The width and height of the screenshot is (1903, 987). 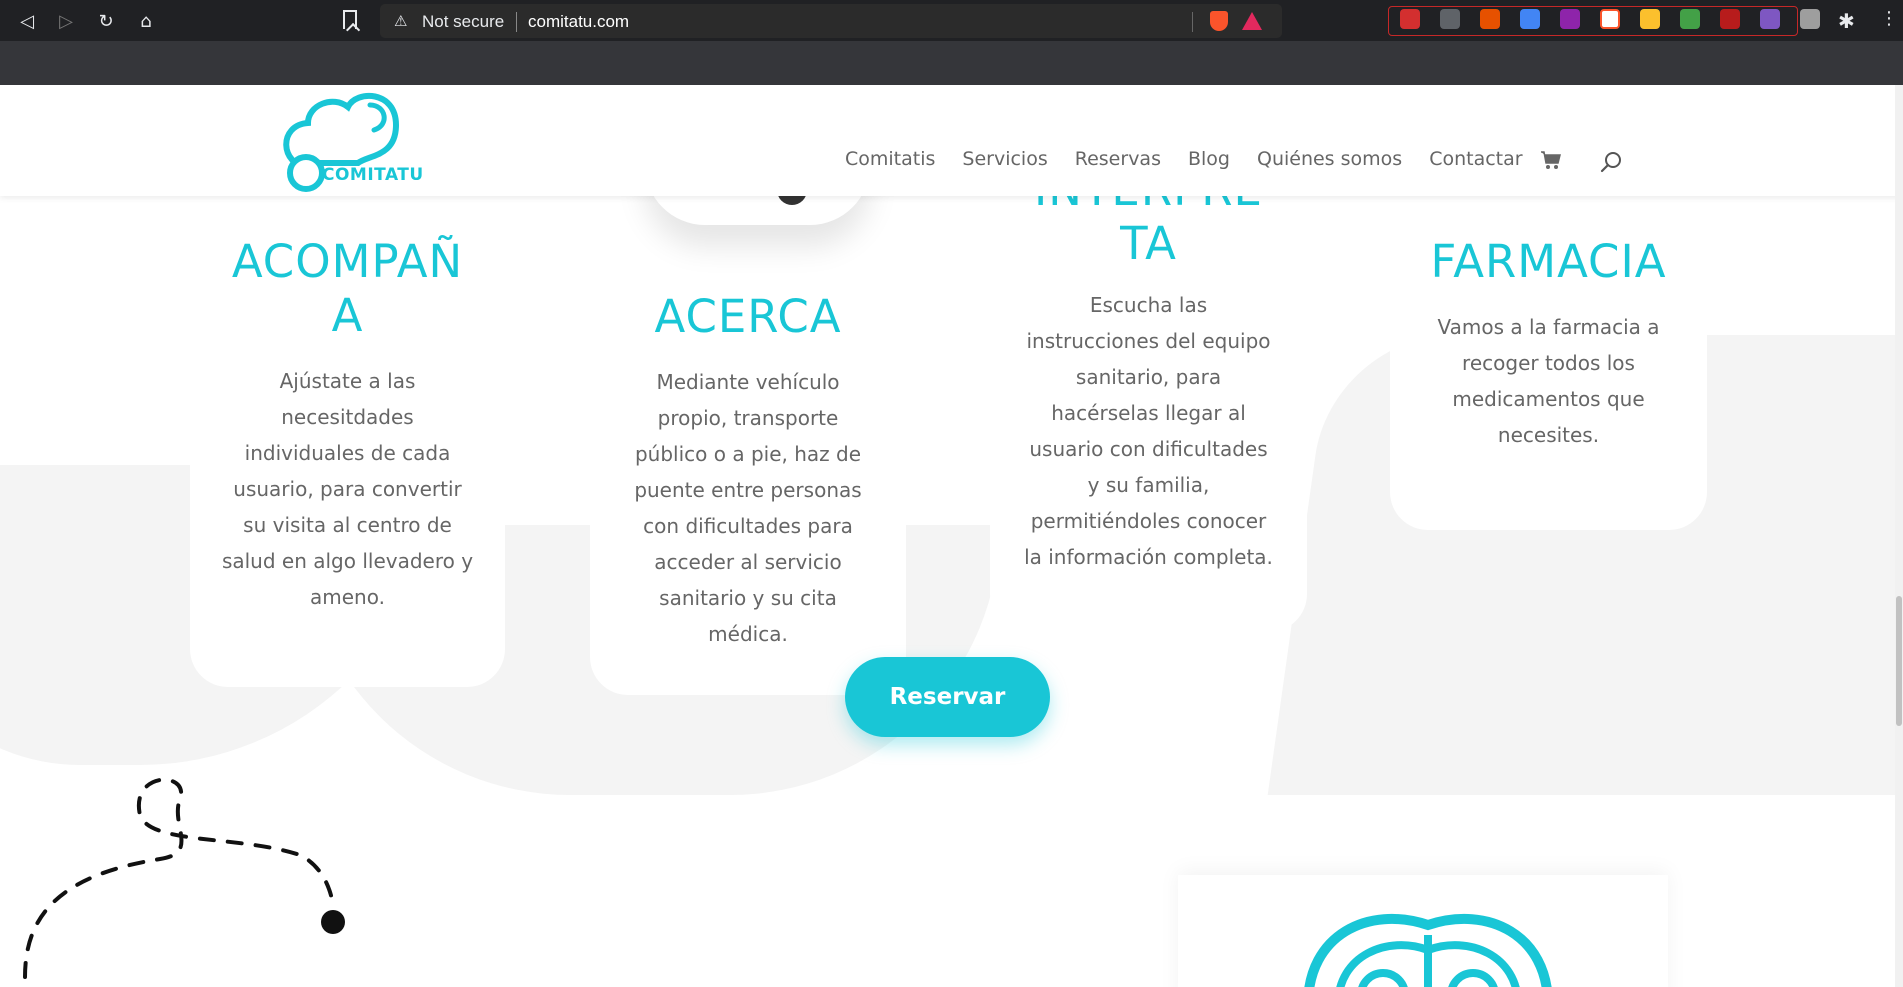 I want to click on menu-item-contactar: Contactar, so click(x=1475, y=159).